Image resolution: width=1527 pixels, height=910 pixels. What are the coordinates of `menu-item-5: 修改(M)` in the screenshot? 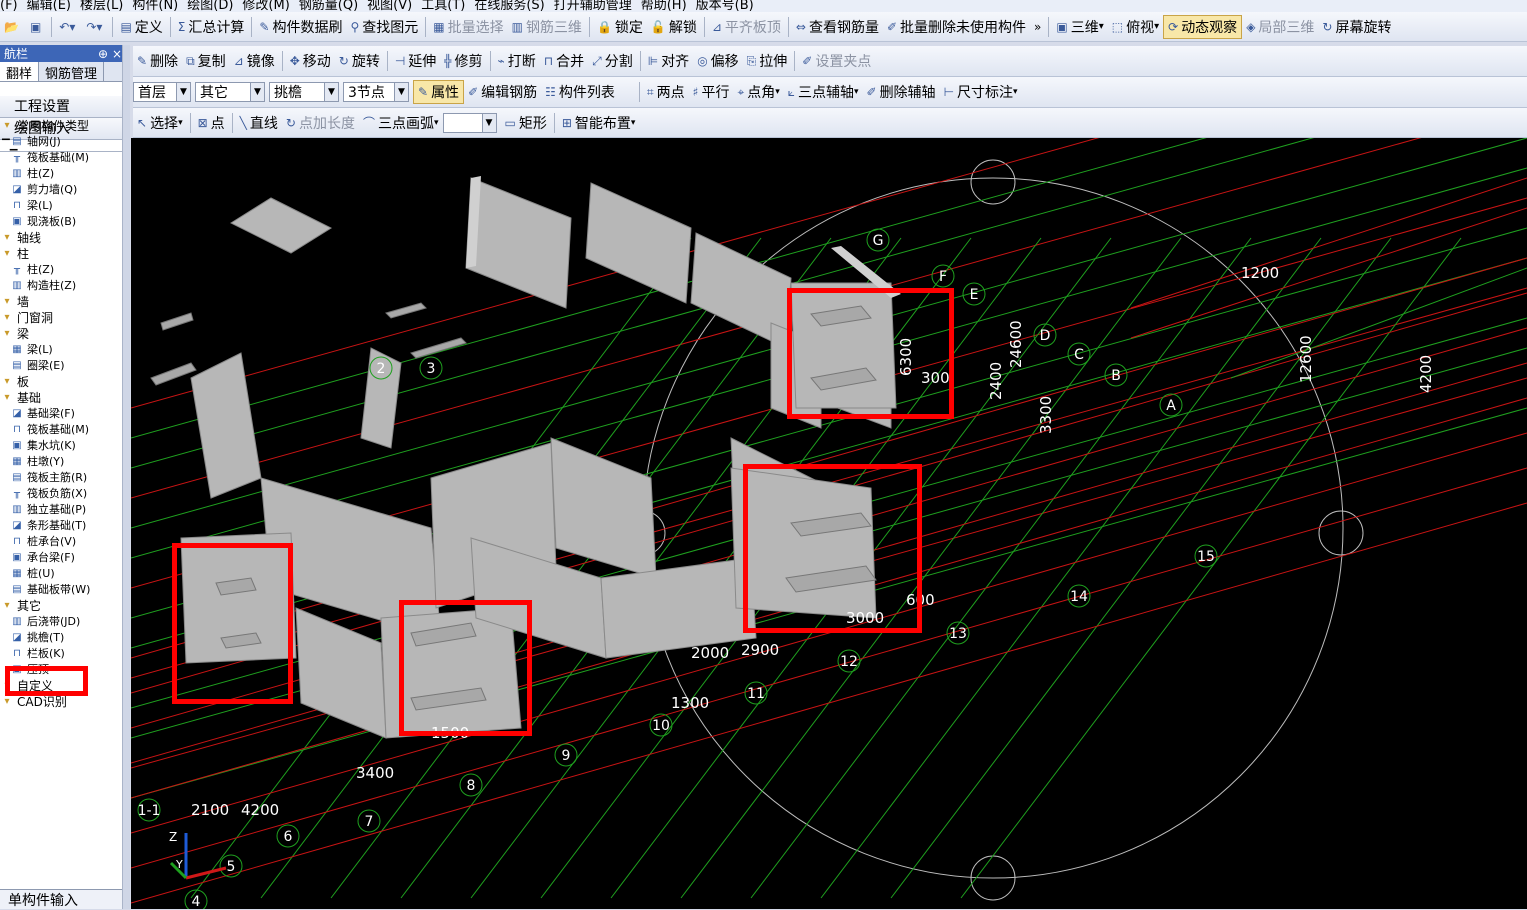 It's located at (265, 6).